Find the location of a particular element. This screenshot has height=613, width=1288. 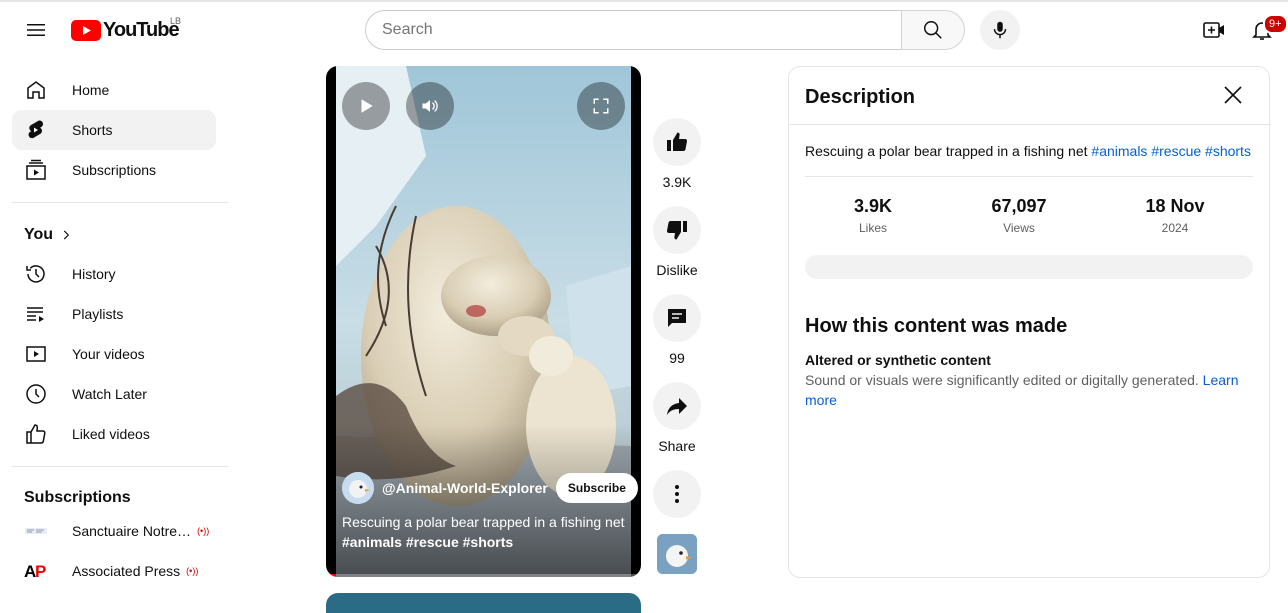

like-button is located at coordinates (677, 142).